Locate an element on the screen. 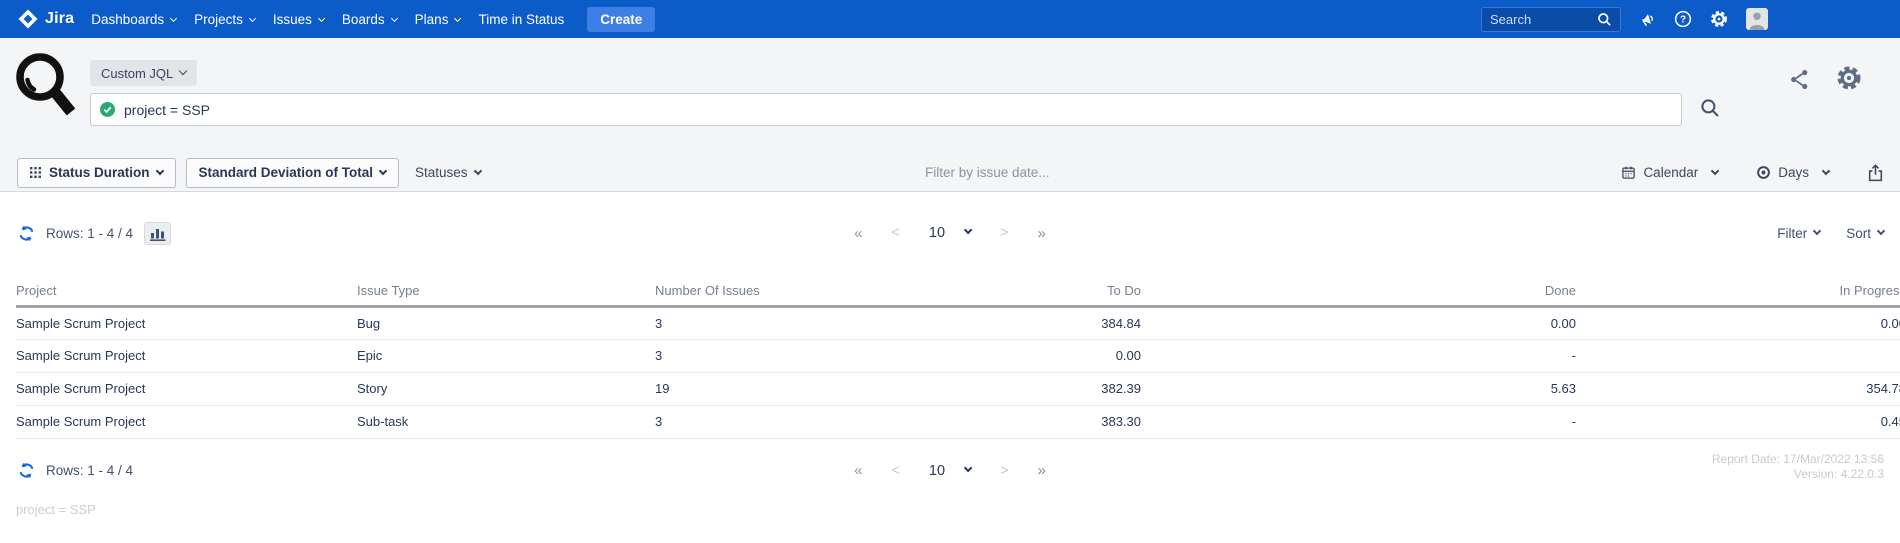 The height and width of the screenshot is (543, 1900). bar-chart-icon is located at coordinates (157, 233).